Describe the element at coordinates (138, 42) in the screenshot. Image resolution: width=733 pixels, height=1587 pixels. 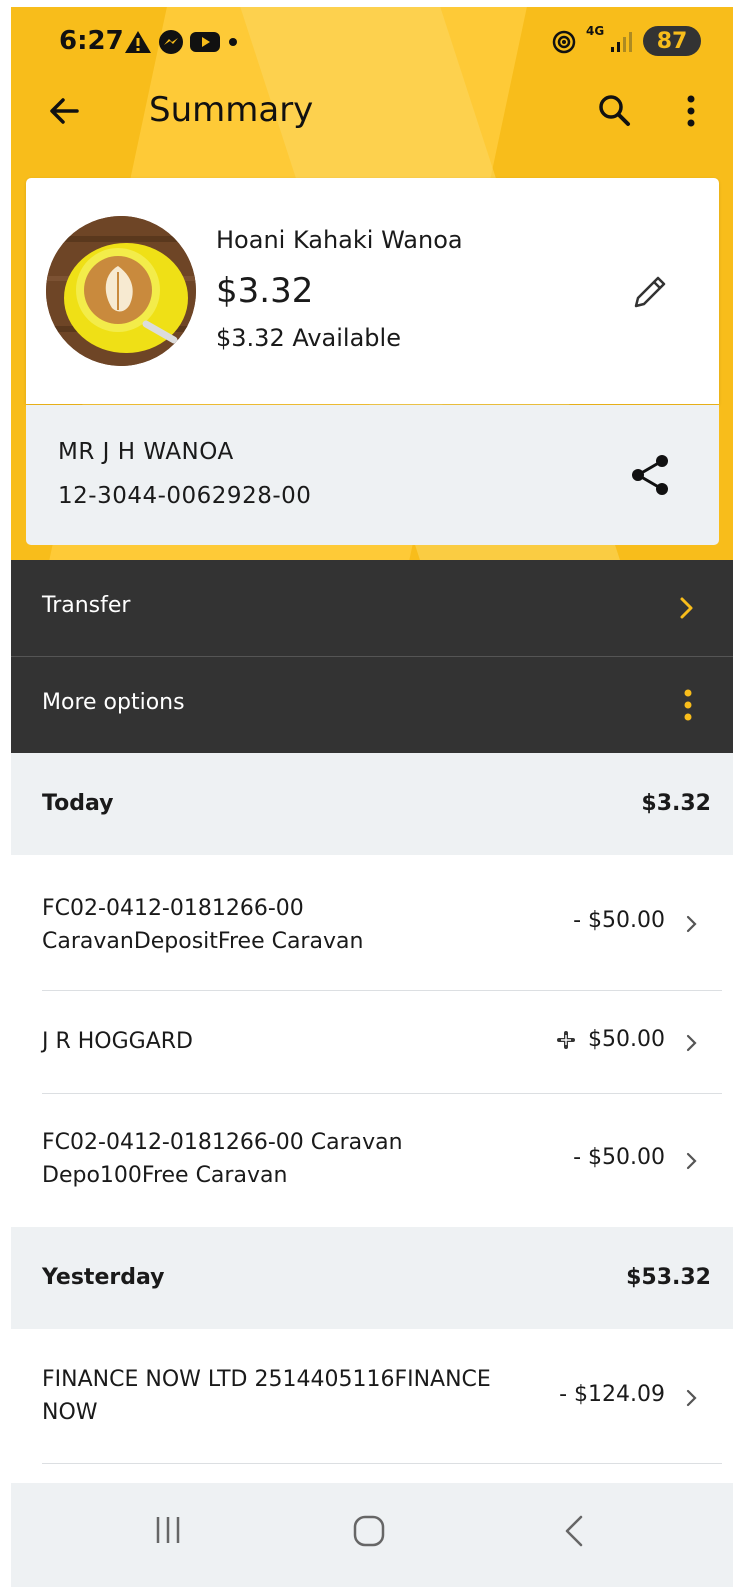
I see `warning-icon` at that location.